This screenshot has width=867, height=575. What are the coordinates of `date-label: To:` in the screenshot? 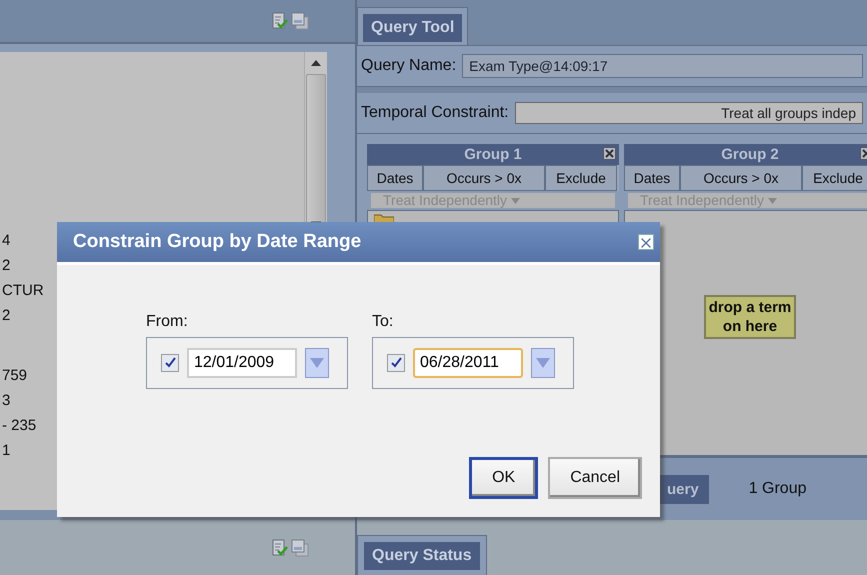 It's located at (383, 322).